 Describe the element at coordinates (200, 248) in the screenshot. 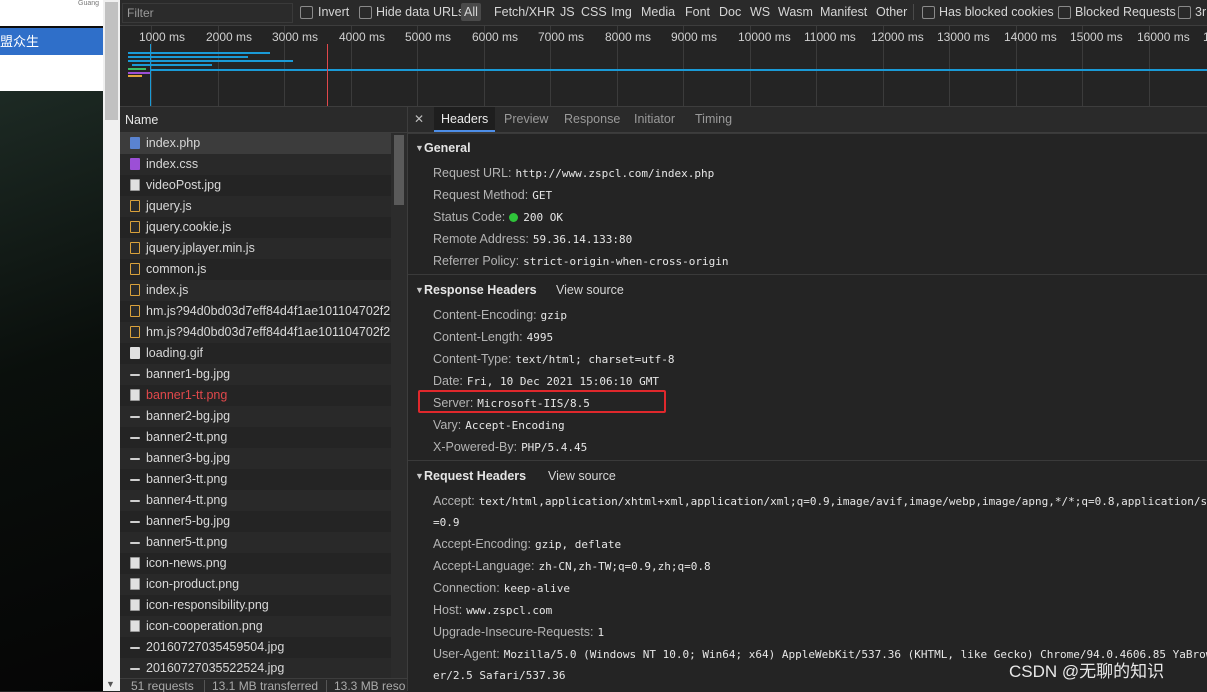

I see `request-name: jquery.jplayer.min.js` at that location.